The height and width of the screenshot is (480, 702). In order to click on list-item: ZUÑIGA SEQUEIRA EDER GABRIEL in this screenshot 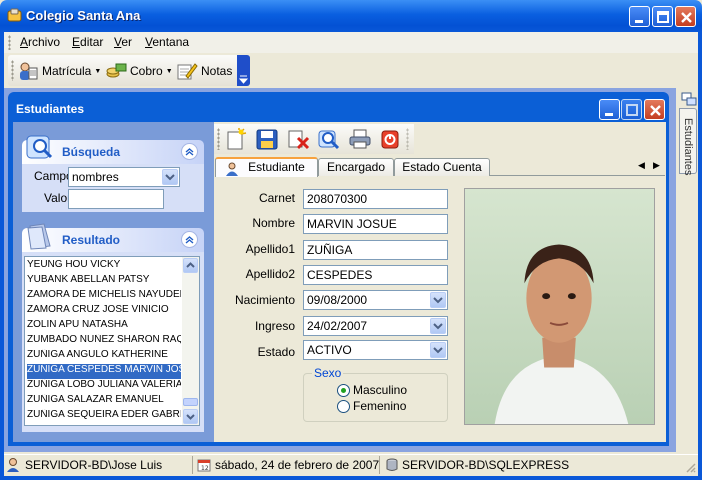, I will do `click(104, 416)`.